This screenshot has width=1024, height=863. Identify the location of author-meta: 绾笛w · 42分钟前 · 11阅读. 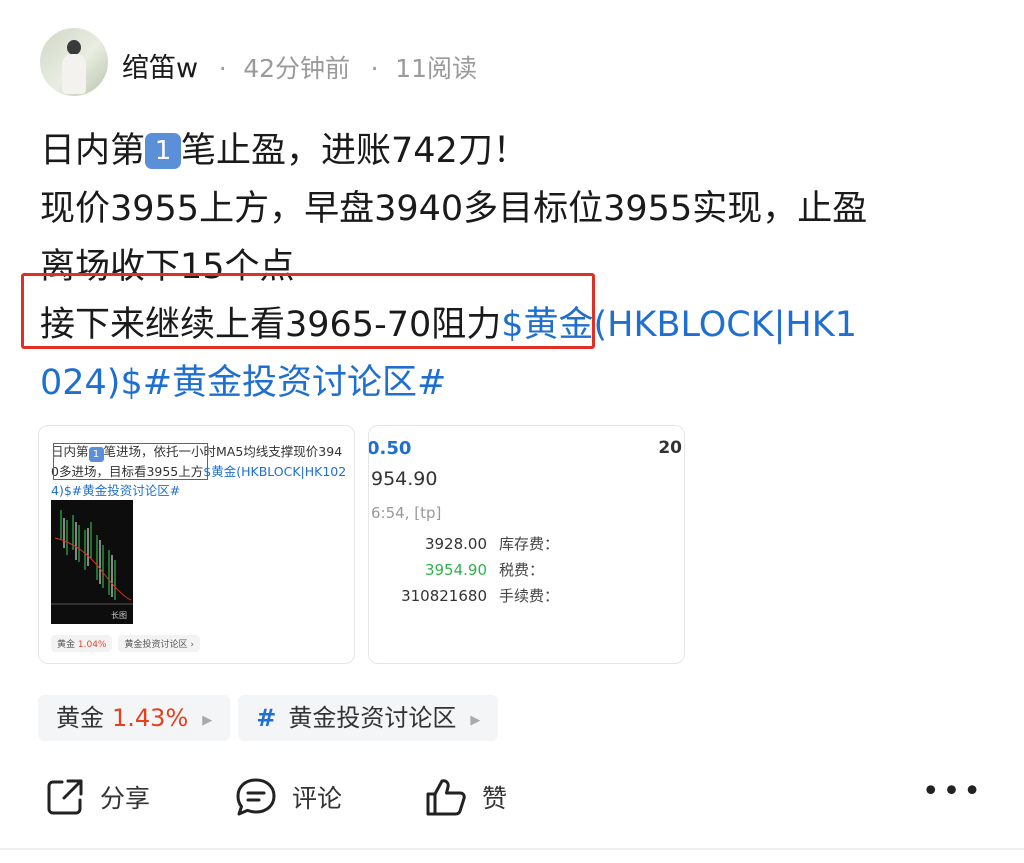
(299, 65).